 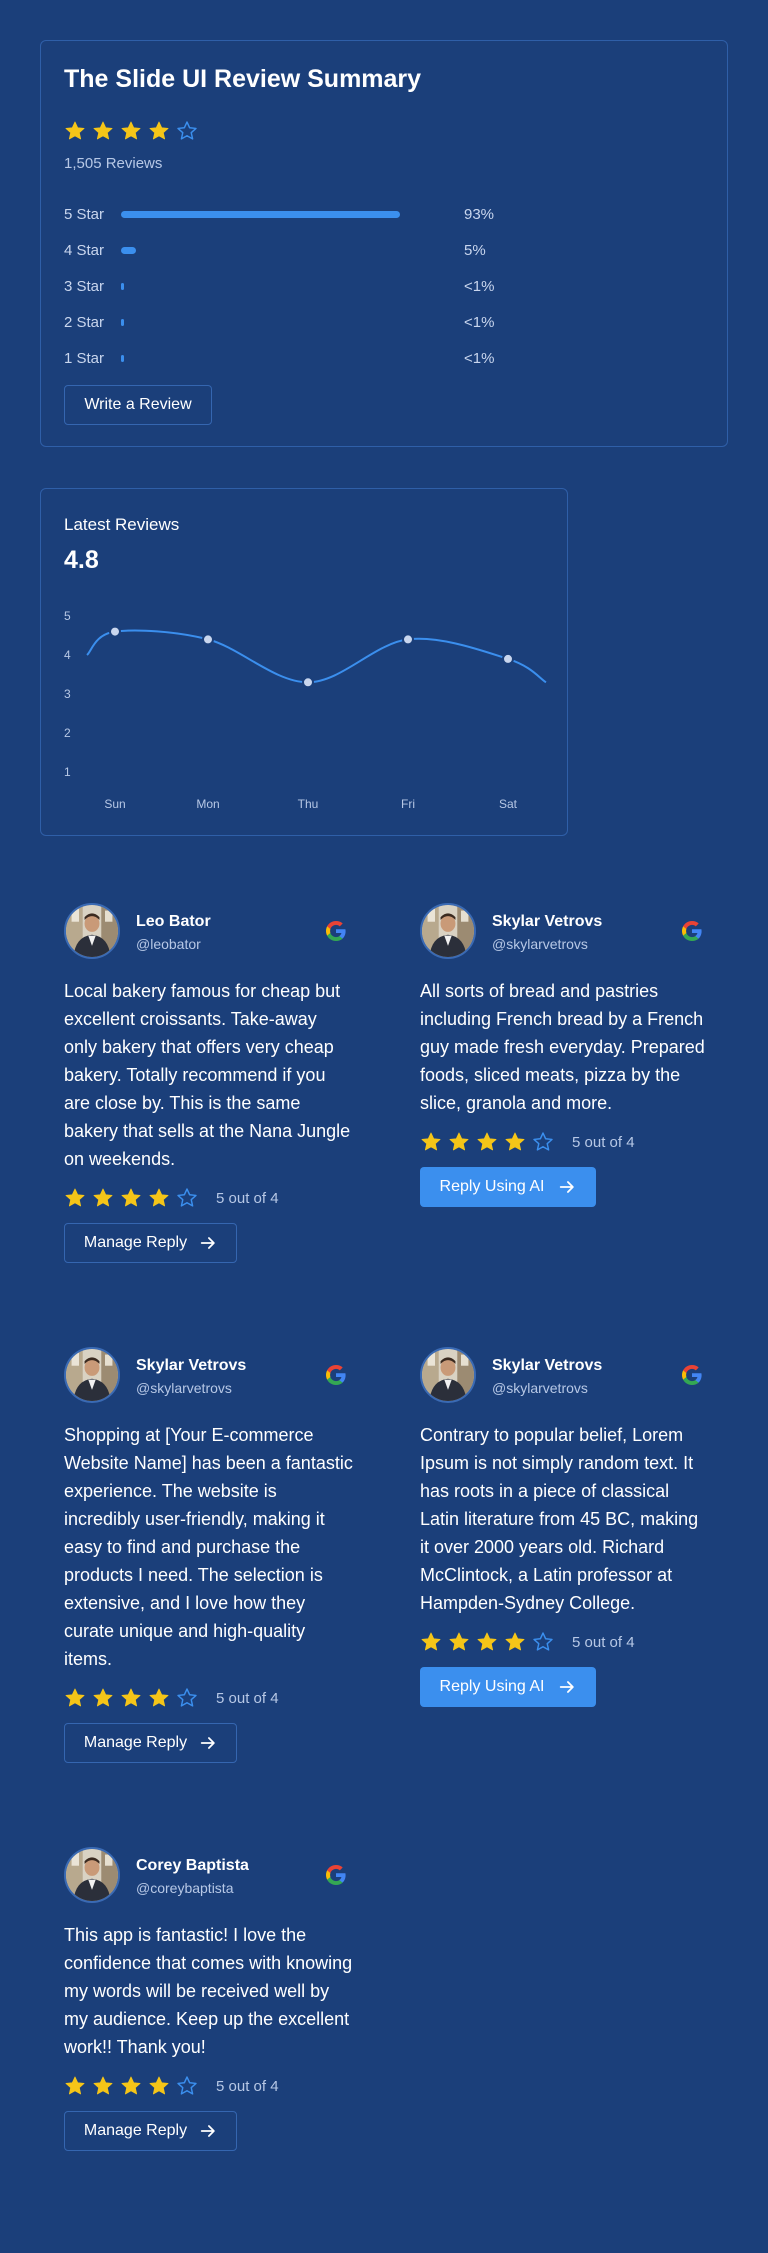 I want to click on reviewer-name: Corey Baptista, so click(x=192, y=1865).